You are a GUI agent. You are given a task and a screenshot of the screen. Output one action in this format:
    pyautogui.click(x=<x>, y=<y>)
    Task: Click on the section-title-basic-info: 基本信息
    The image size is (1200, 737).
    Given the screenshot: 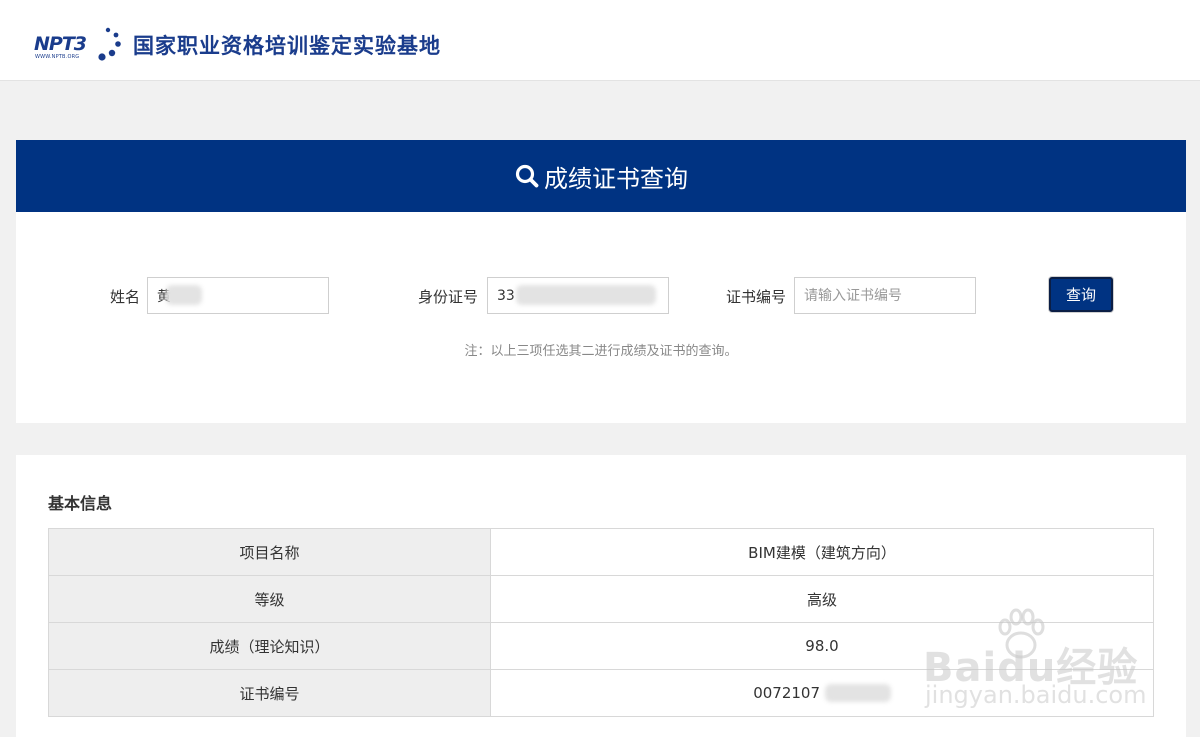 What is the action you would take?
    pyautogui.click(x=80, y=503)
    